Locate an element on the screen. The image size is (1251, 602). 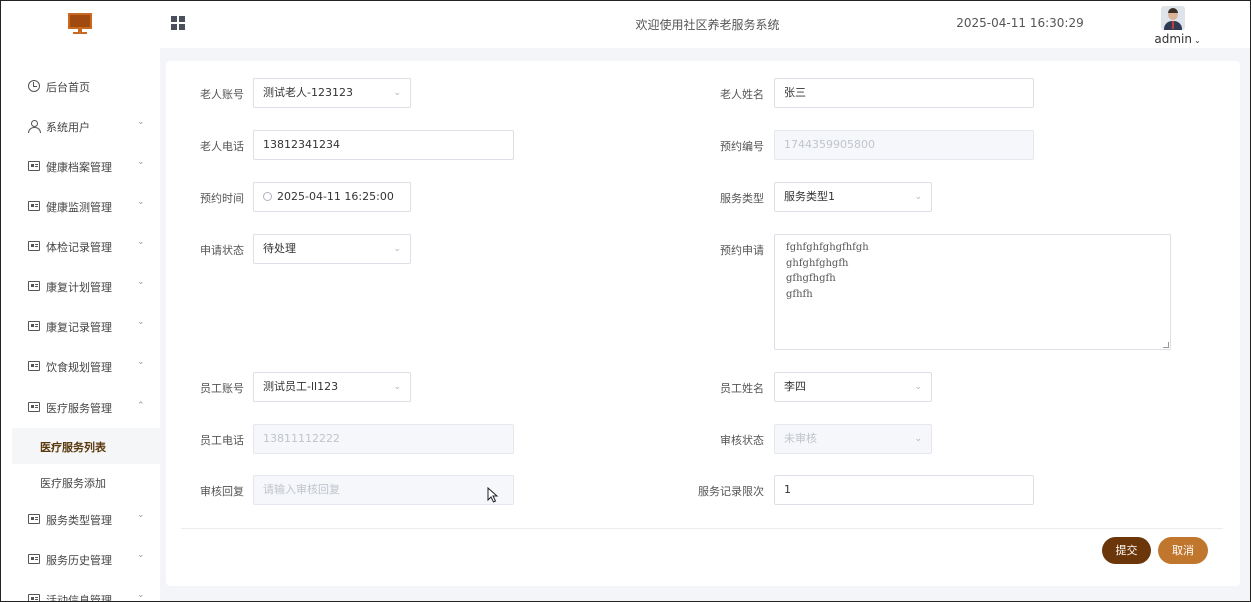
sidebar-item-service-type: 服务类型管理 ⌄ is located at coordinates (80, 519).